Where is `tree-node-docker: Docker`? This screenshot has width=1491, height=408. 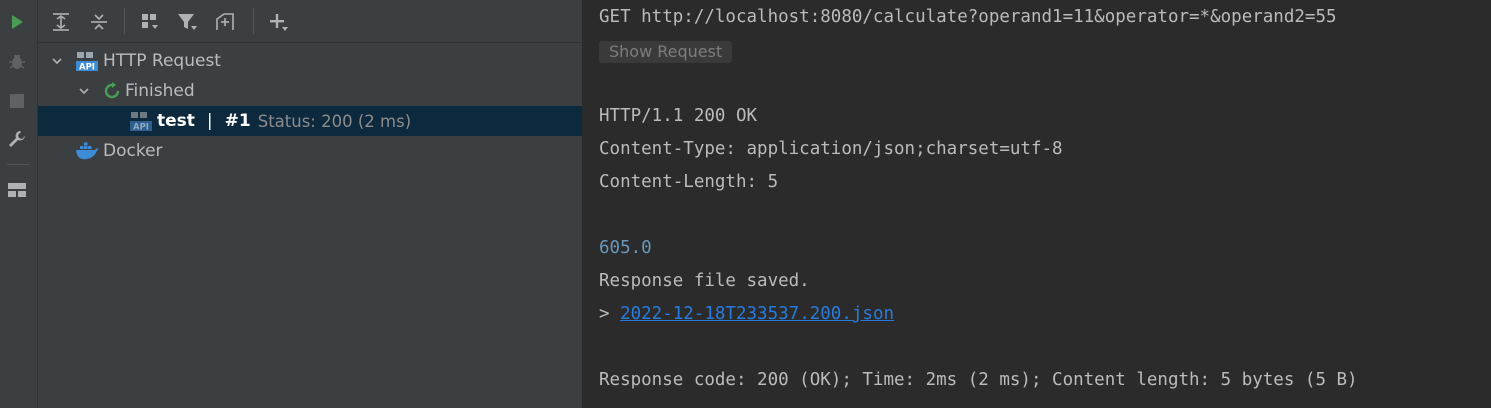
tree-node-docker: Docker is located at coordinates (310, 151).